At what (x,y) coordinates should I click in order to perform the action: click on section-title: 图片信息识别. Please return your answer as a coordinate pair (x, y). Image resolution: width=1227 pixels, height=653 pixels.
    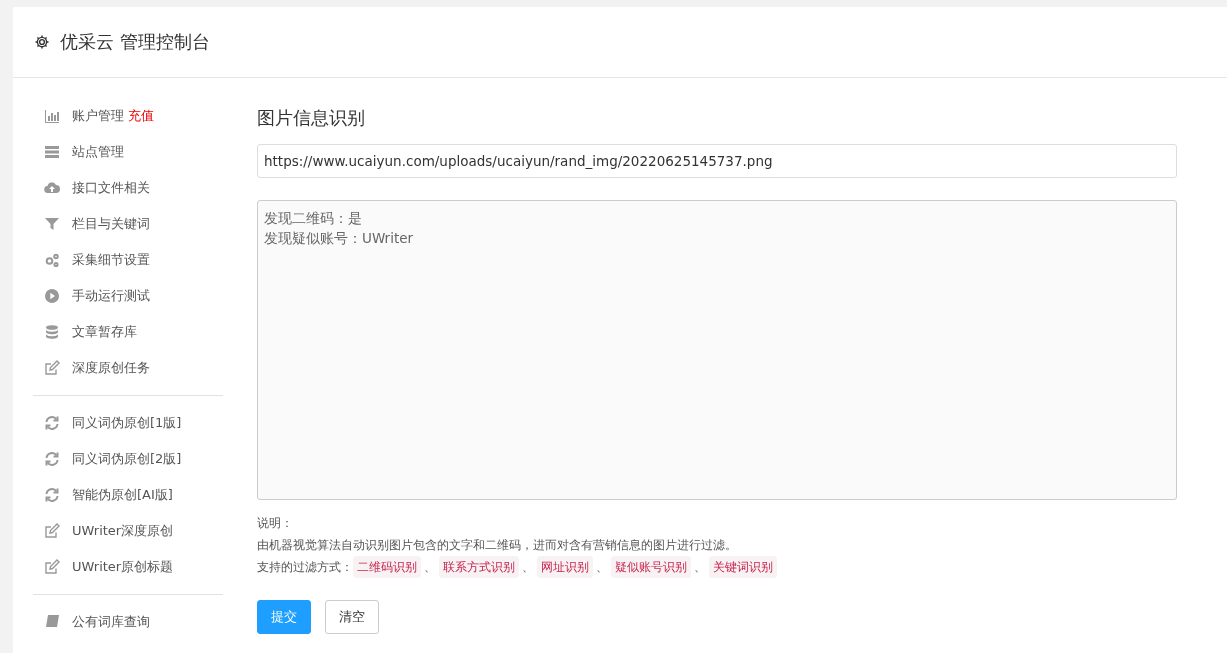
    Looking at the image, I should click on (311, 118).